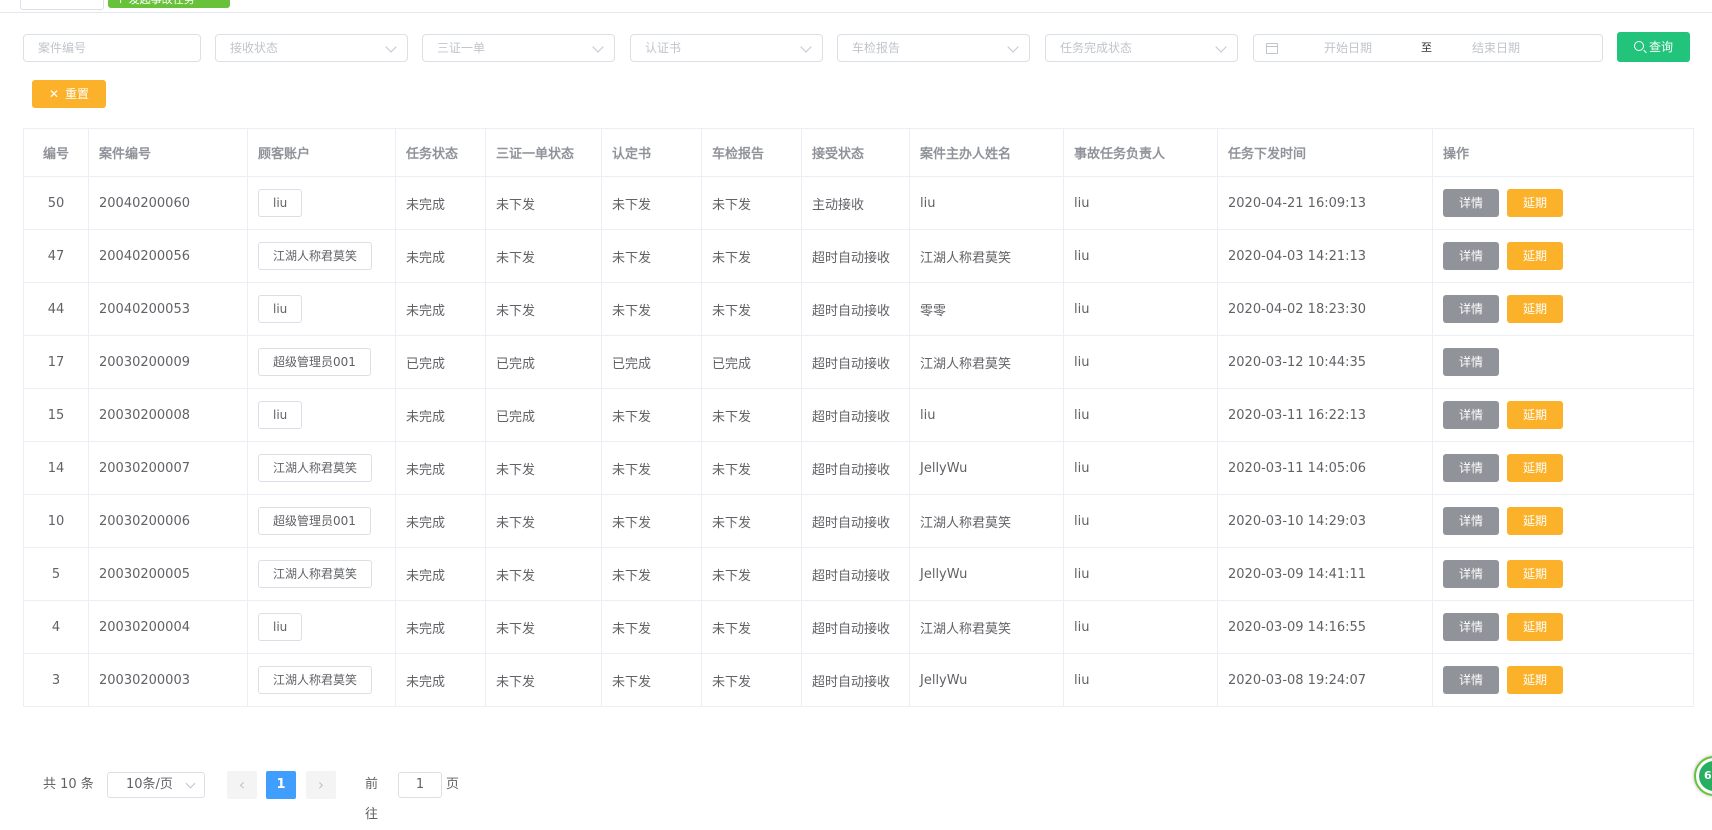 The image size is (1712, 830). I want to click on cell-time: 2020-03-09 14:16:55, so click(1325, 627).